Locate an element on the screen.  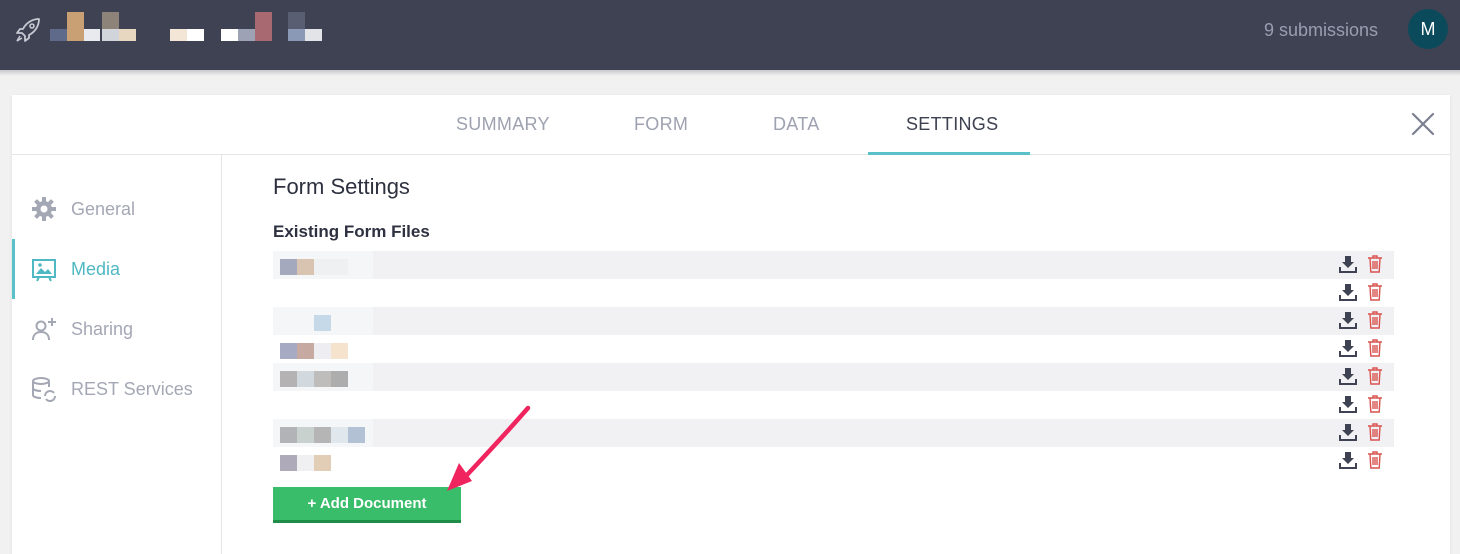
form-title-redacted is located at coordinates (190, 28).